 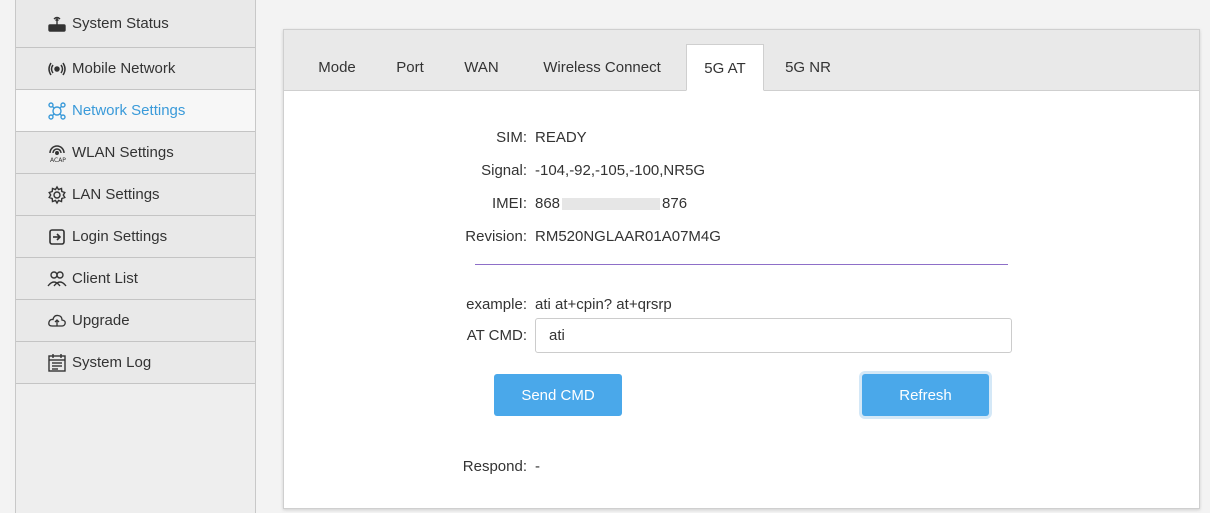 What do you see at coordinates (496, 335) in the screenshot?
I see `at-cmd-label: AT CMD:` at bounding box center [496, 335].